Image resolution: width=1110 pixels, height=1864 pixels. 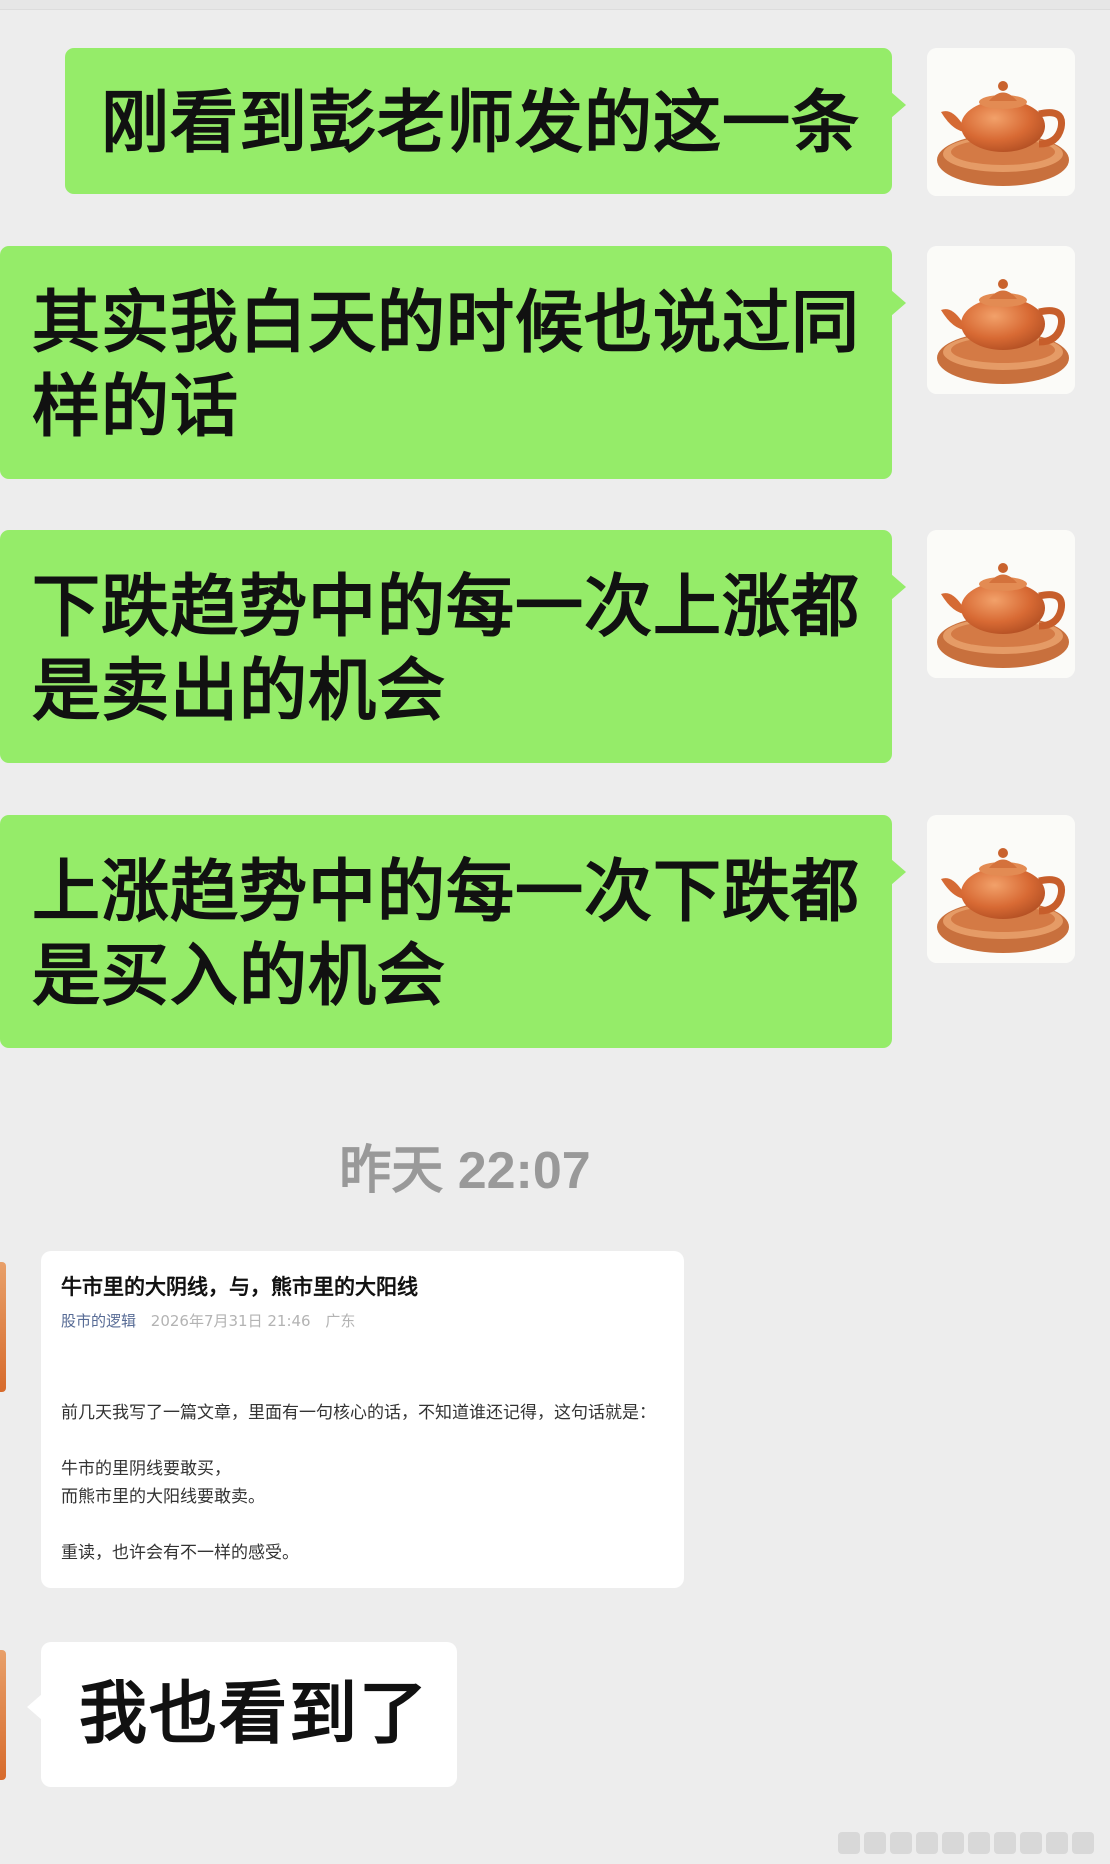 What do you see at coordinates (465, 1171) in the screenshot?
I see `message-timestamp: 昨天 22:07` at bounding box center [465, 1171].